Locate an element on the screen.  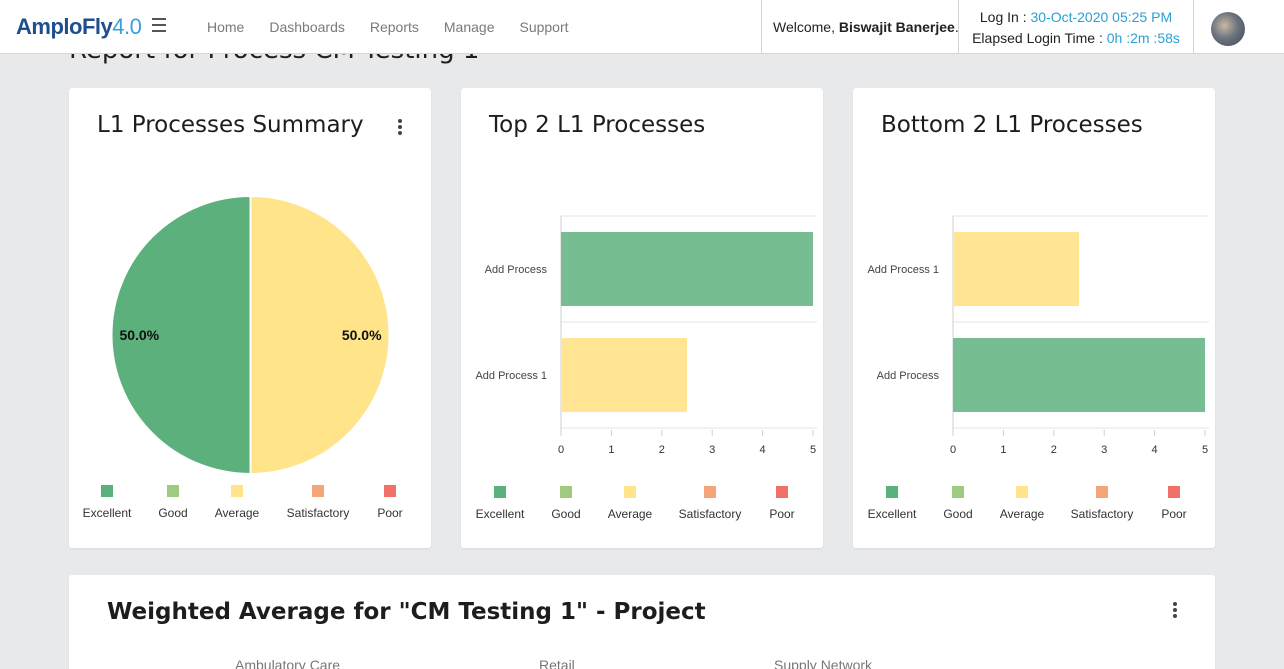
column-retail: Retail is located at coordinates (557, 663).